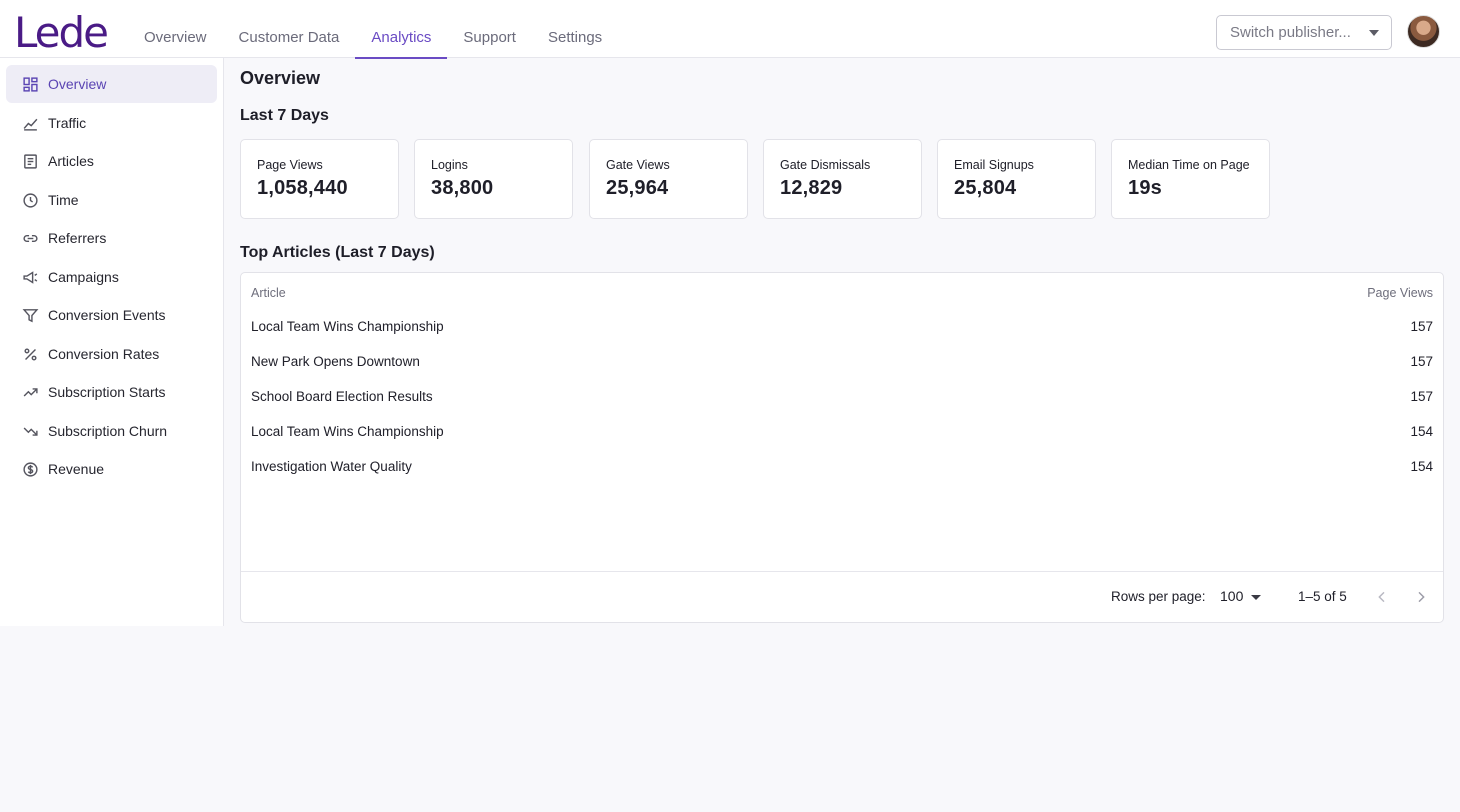 Image resolution: width=1460 pixels, height=812 pixels. Describe the element at coordinates (107, 315) in the screenshot. I see `sidebar-item-label: Conversion Events` at that location.